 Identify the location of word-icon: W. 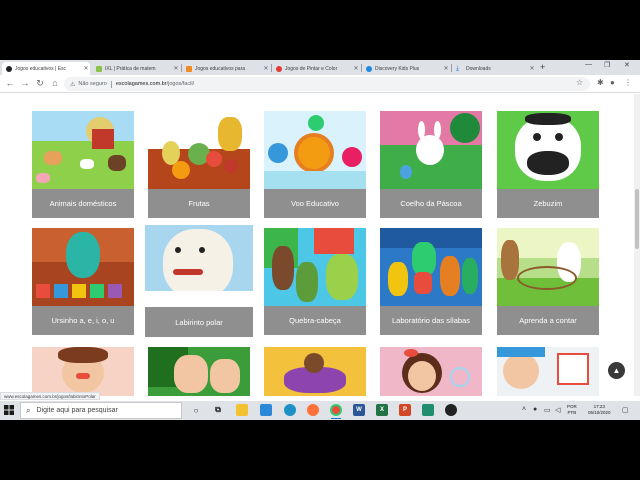
(359, 410).